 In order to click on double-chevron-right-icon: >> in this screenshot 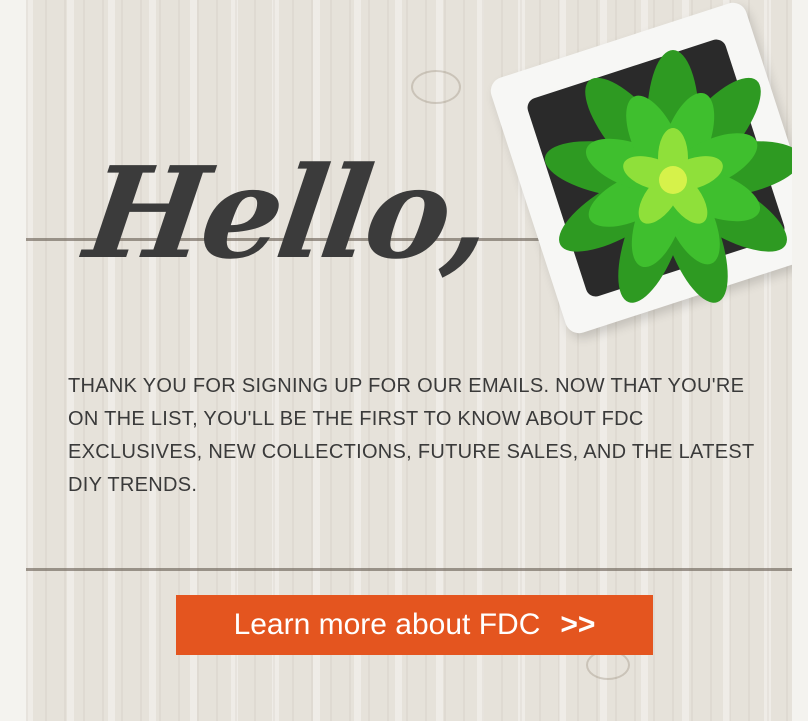, I will do `click(578, 624)`.